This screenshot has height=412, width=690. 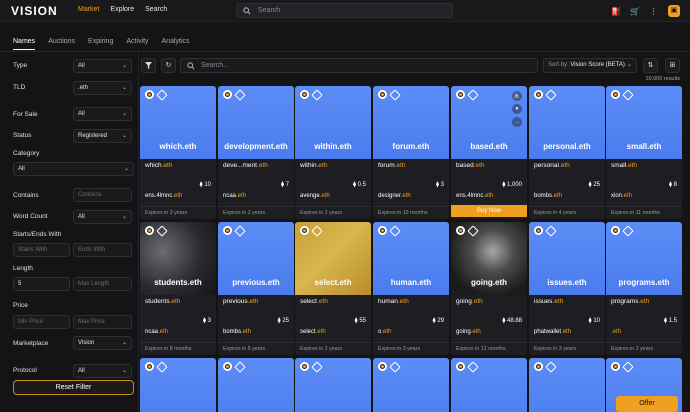 I want to click on card-image: select.eth, so click(x=333, y=258).